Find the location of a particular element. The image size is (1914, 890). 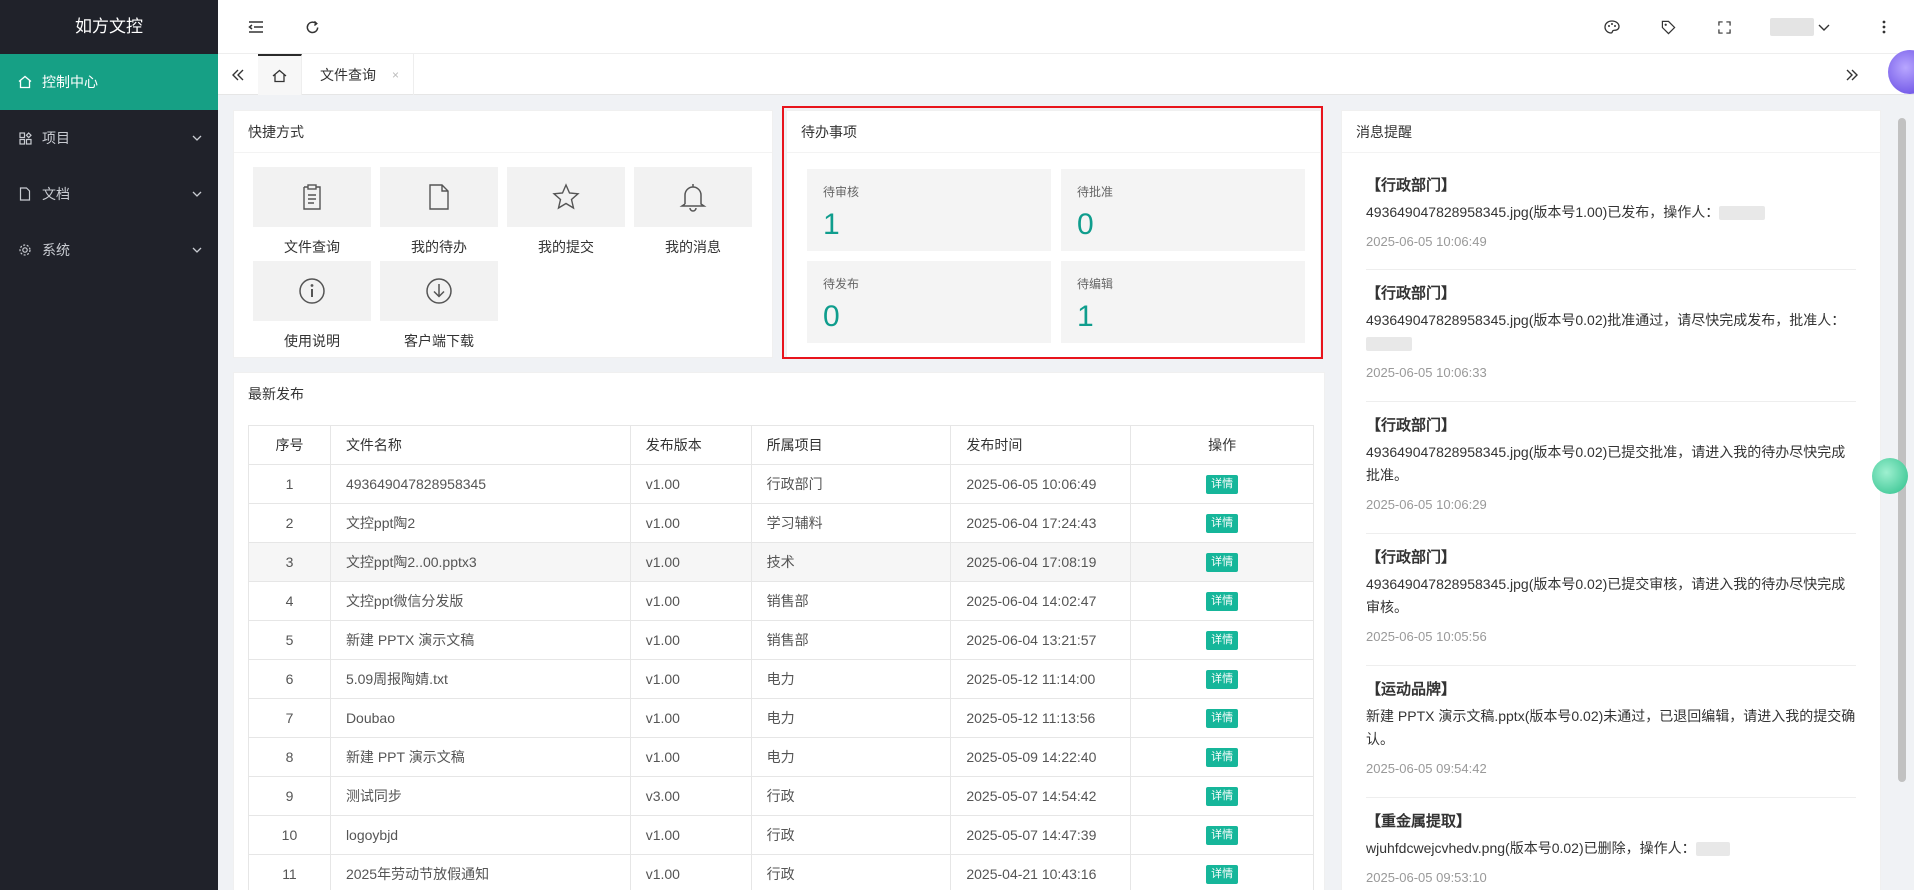

column-header: 文件名称 is located at coordinates (480, 445).